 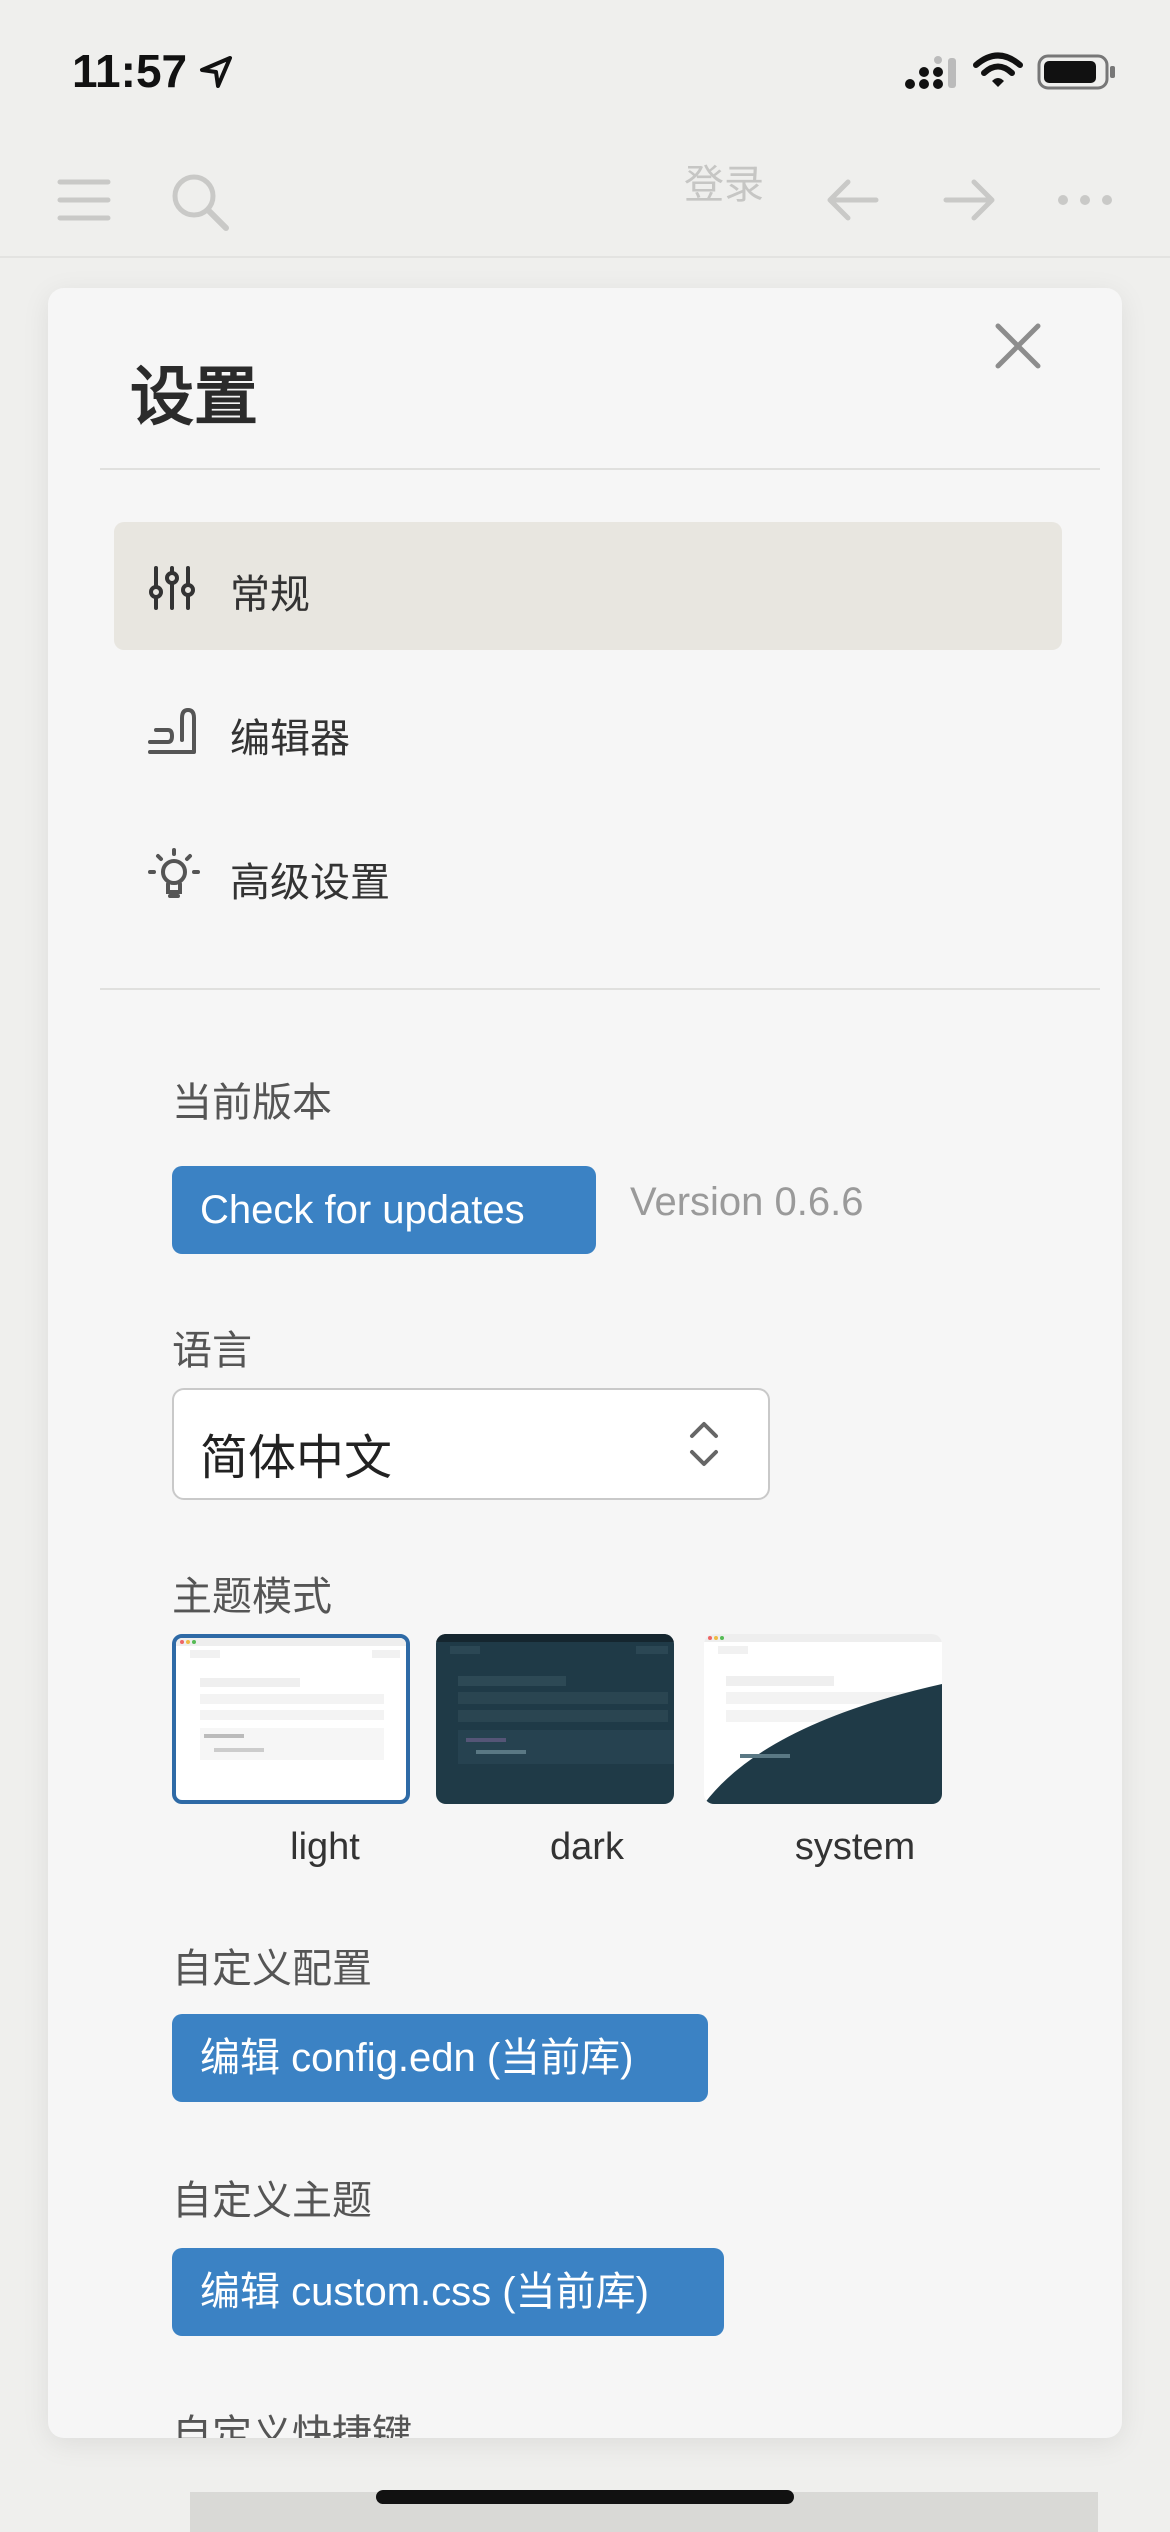 I want to click on nav-item-editor: 编辑器, so click(x=588, y=730).